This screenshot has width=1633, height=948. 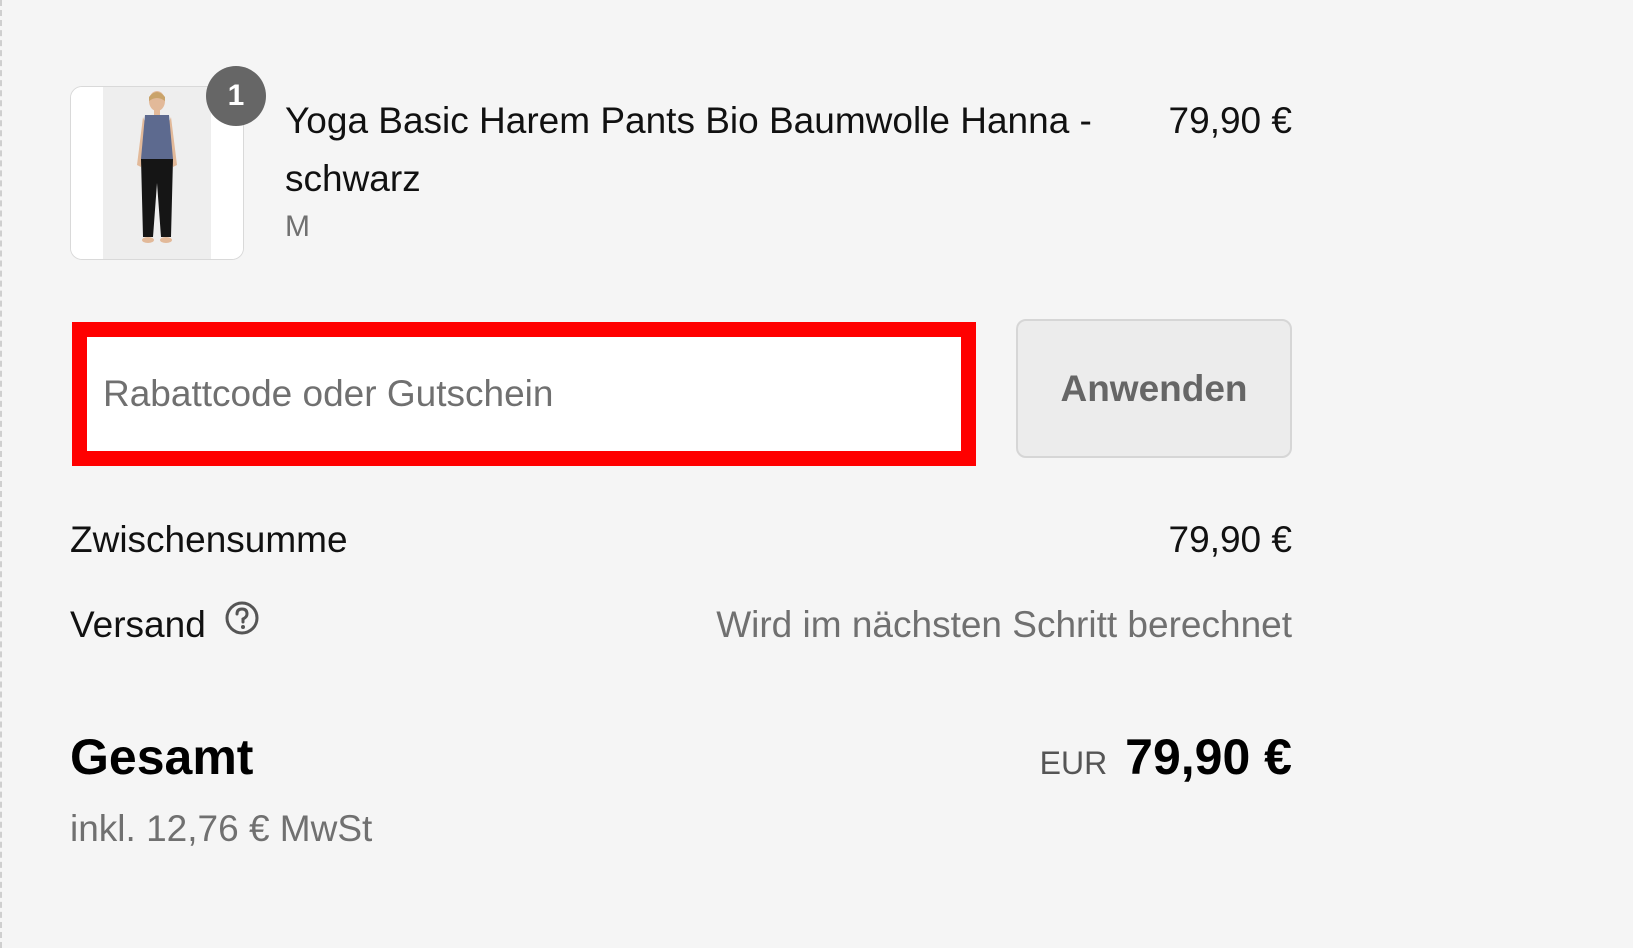 I want to click on apply-discount-button: Anwenden, so click(x=1154, y=388).